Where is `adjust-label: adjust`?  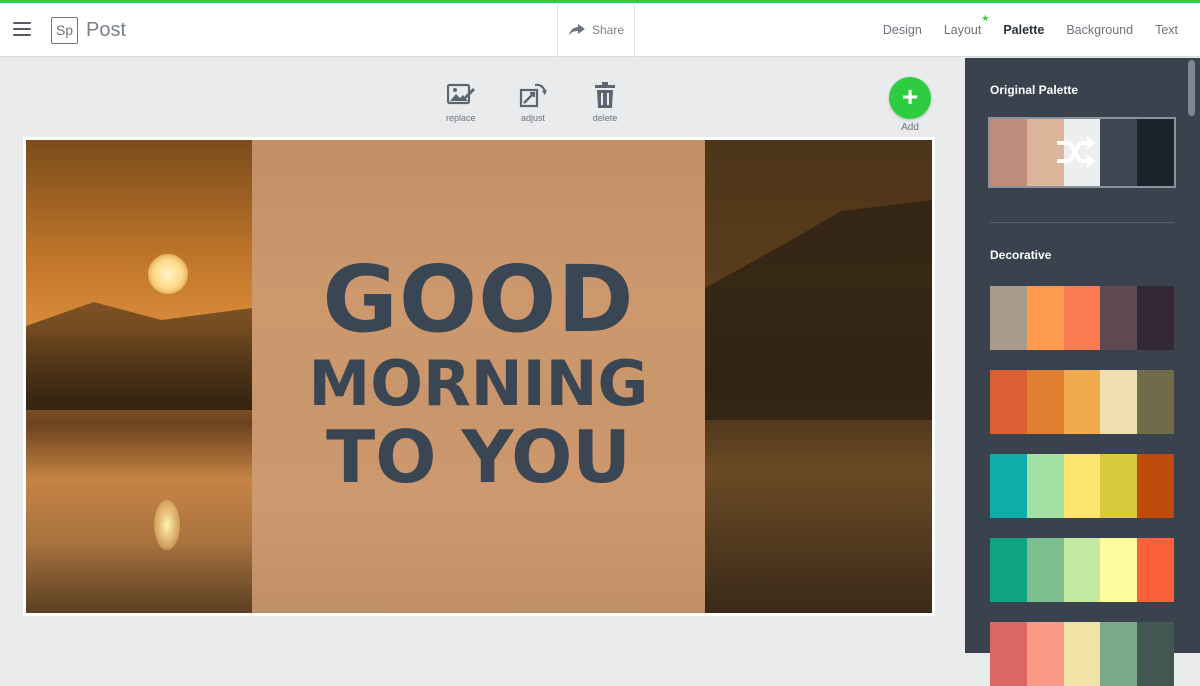 adjust-label: adjust is located at coordinates (533, 118).